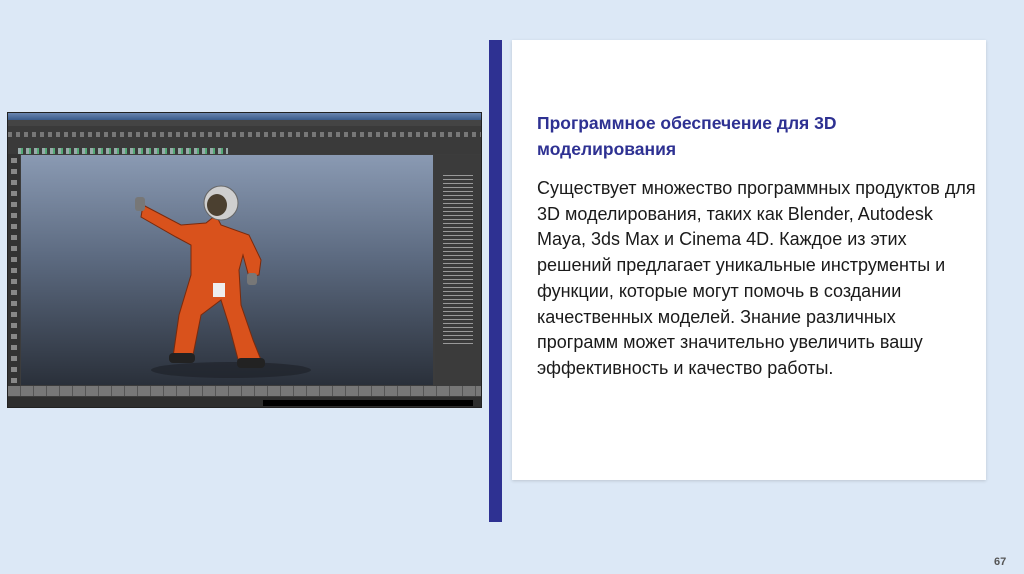  Describe the element at coordinates (123, 151) in the screenshot. I see `shelf-icons` at that location.